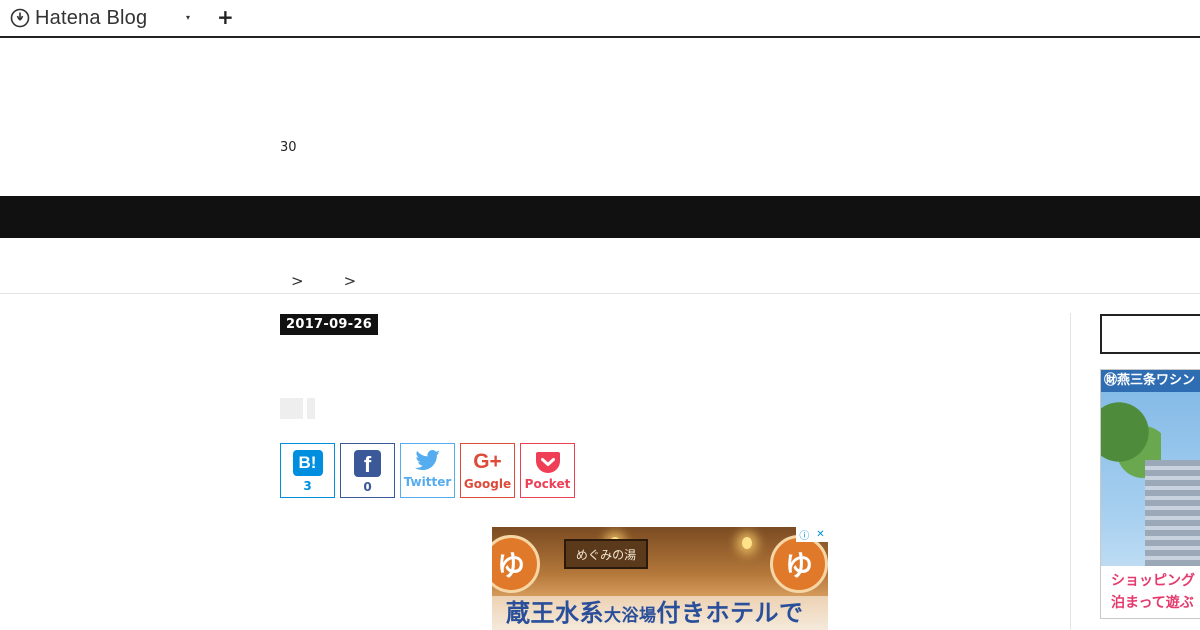  What do you see at coordinates (487, 461) in the screenshot?
I see `google-plus-icon: G+` at bounding box center [487, 461].